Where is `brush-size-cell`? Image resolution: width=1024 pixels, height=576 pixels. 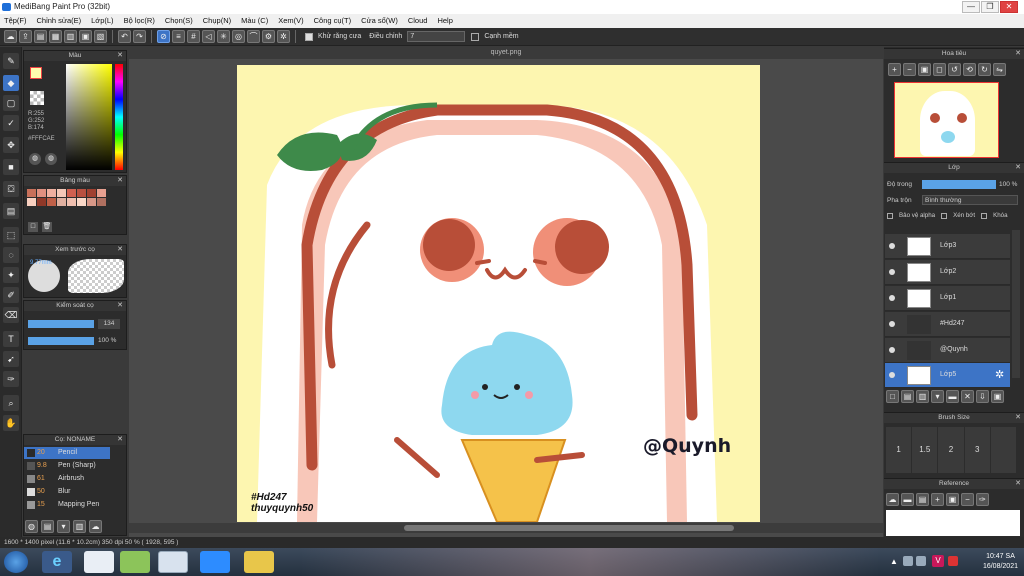
brush-size-cell is located at coordinates (1003, 450).